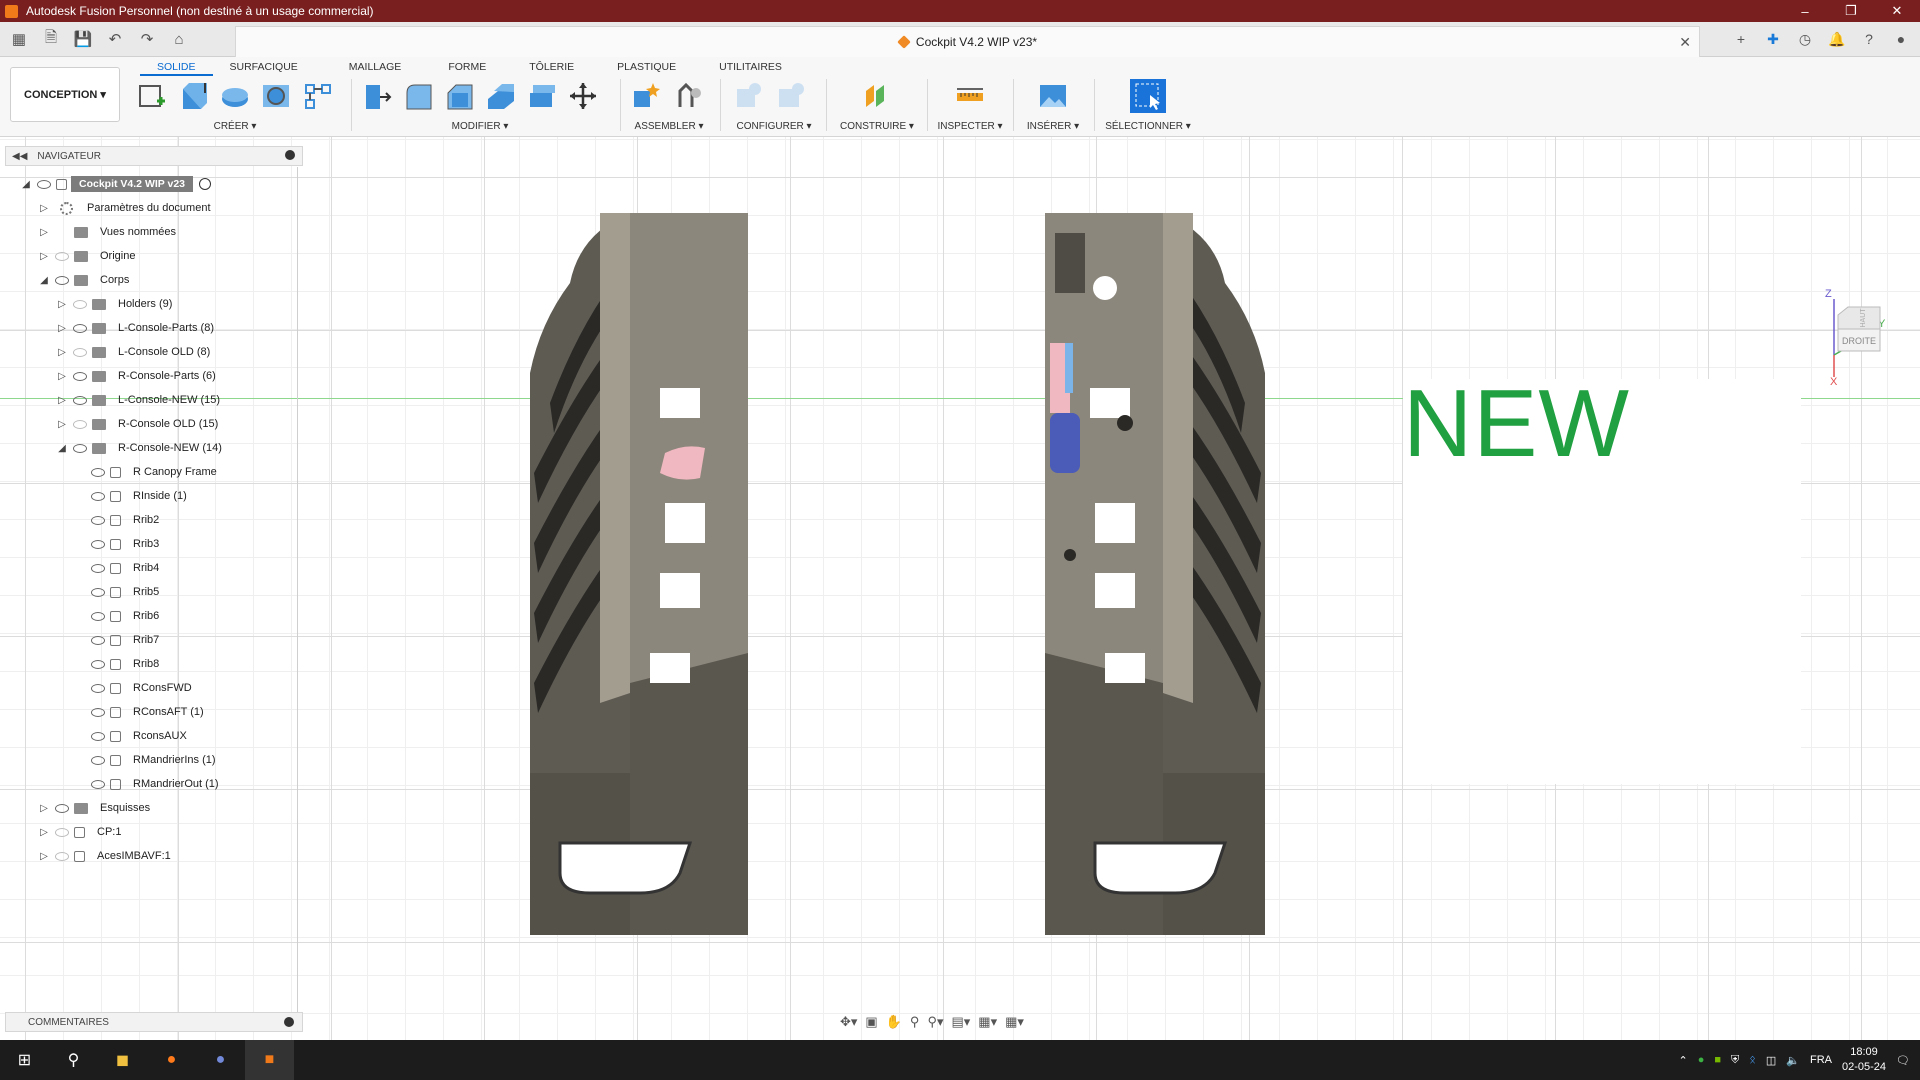 The width and height of the screenshot is (1920, 1080). I want to click on fusion-taskbar-icon: ■, so click(269, 1060).